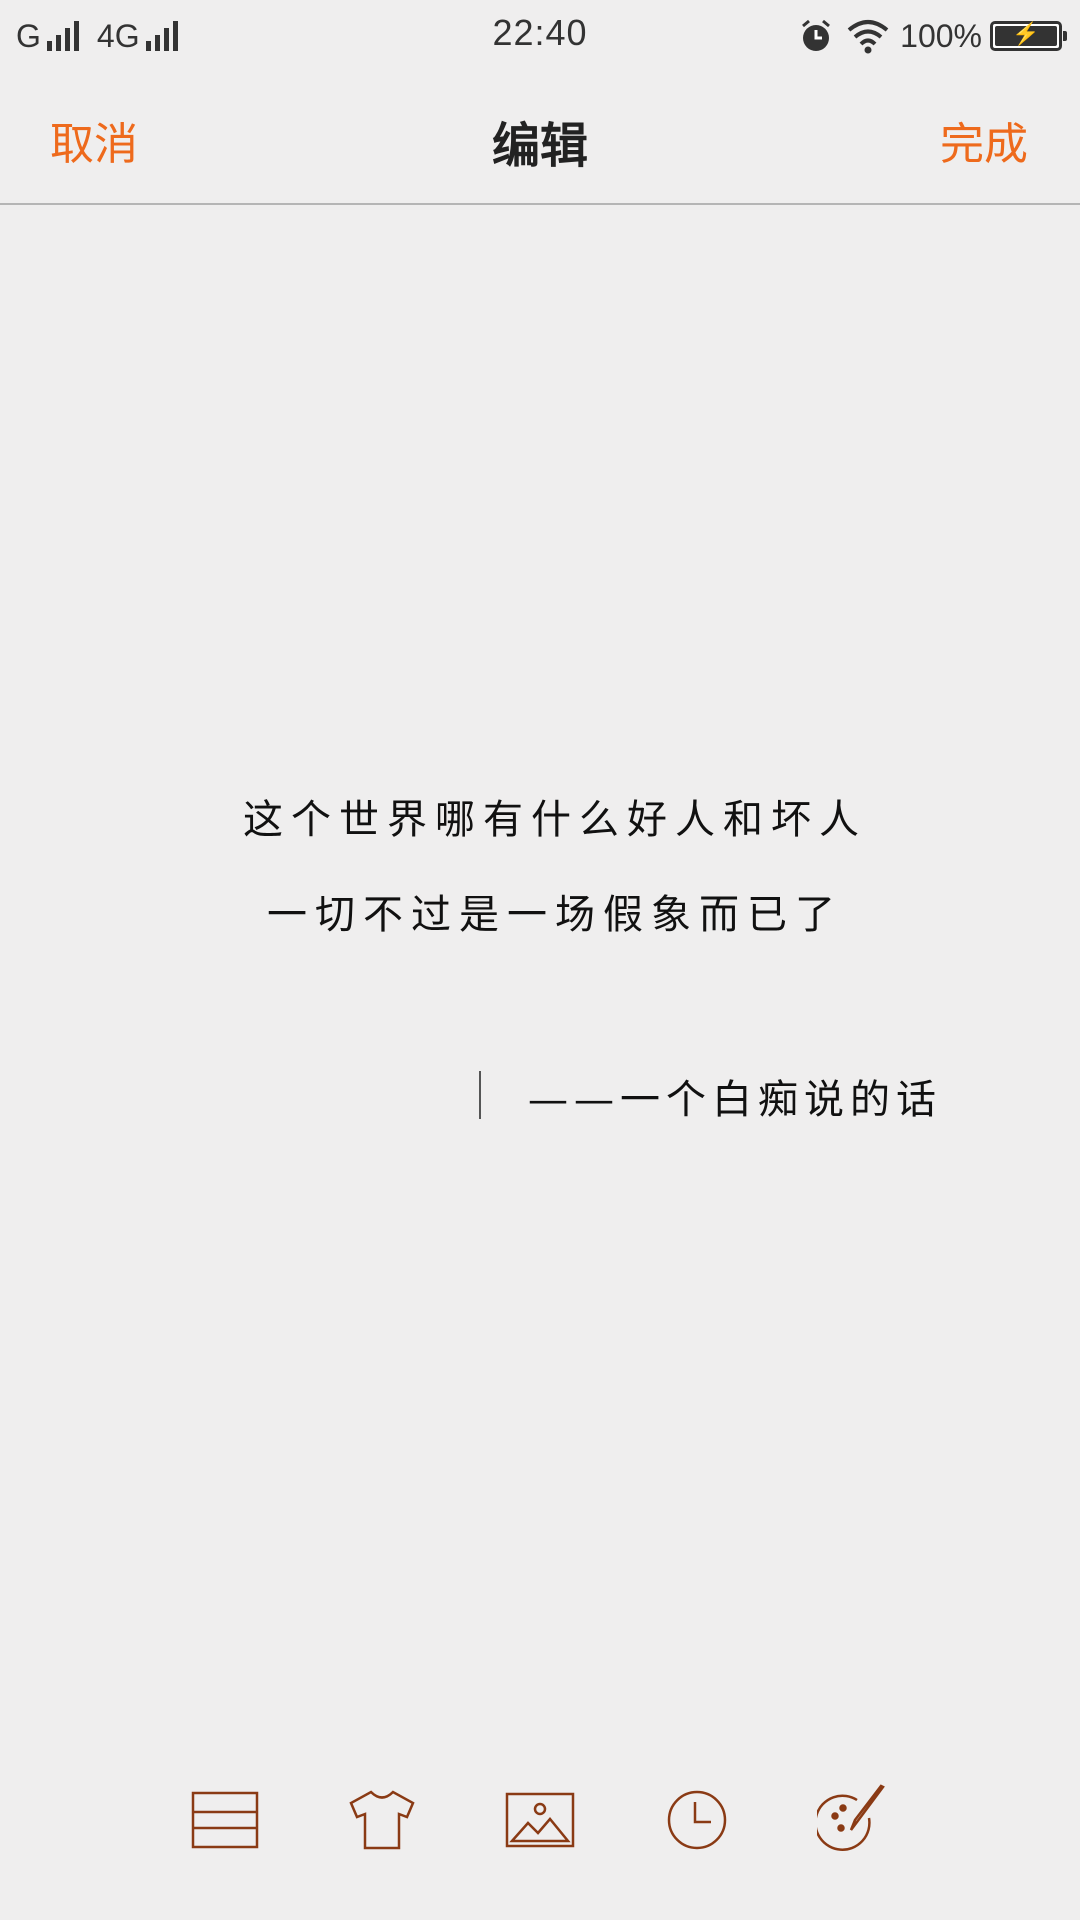 This screenshot has width=1080, height=1920. Describe the element at coordinates (868, 37) in the screenshot. I see `wifi-icon` at that location.